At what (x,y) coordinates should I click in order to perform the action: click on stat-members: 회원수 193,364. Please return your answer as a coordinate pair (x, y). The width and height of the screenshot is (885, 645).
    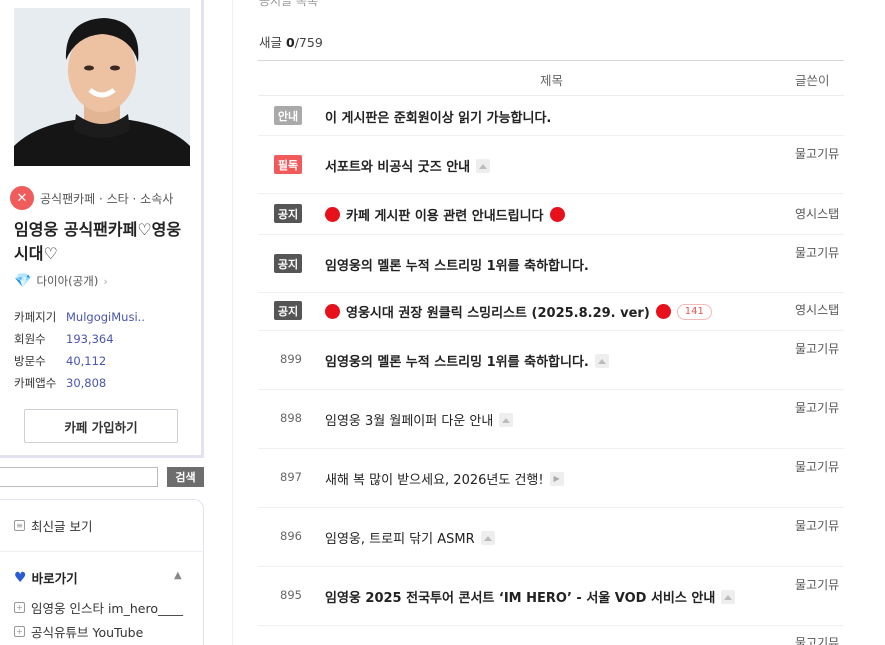
    Looking at the image, I should click on (79, 339).